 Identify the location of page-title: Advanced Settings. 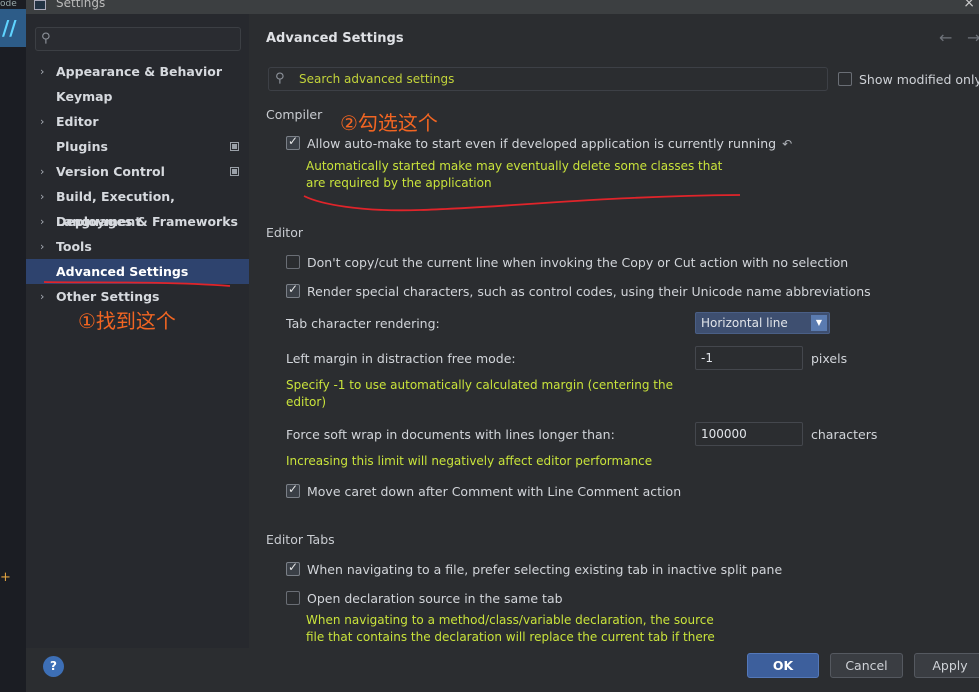
(335, 38).